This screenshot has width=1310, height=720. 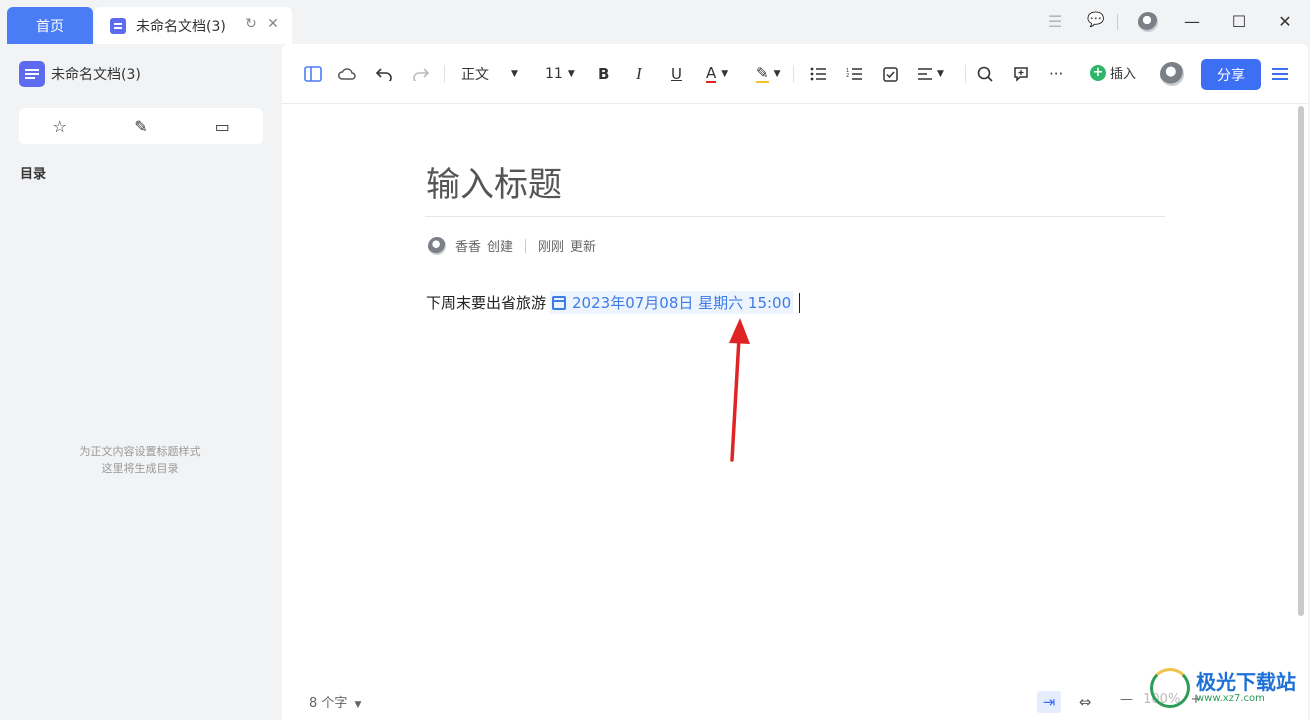 I want to click on created-label: 创建, so click(x=500, y=247).